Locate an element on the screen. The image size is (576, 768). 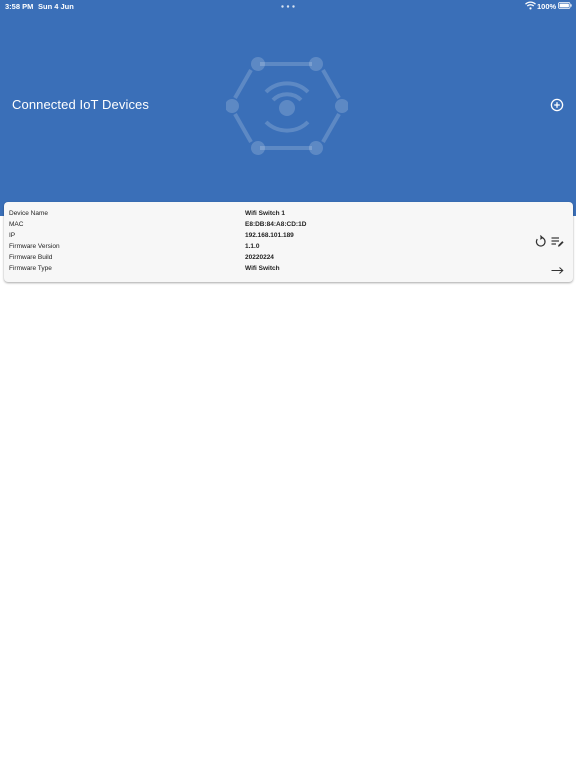
device-name-label: Device Name is located at coordinates (29, 213).